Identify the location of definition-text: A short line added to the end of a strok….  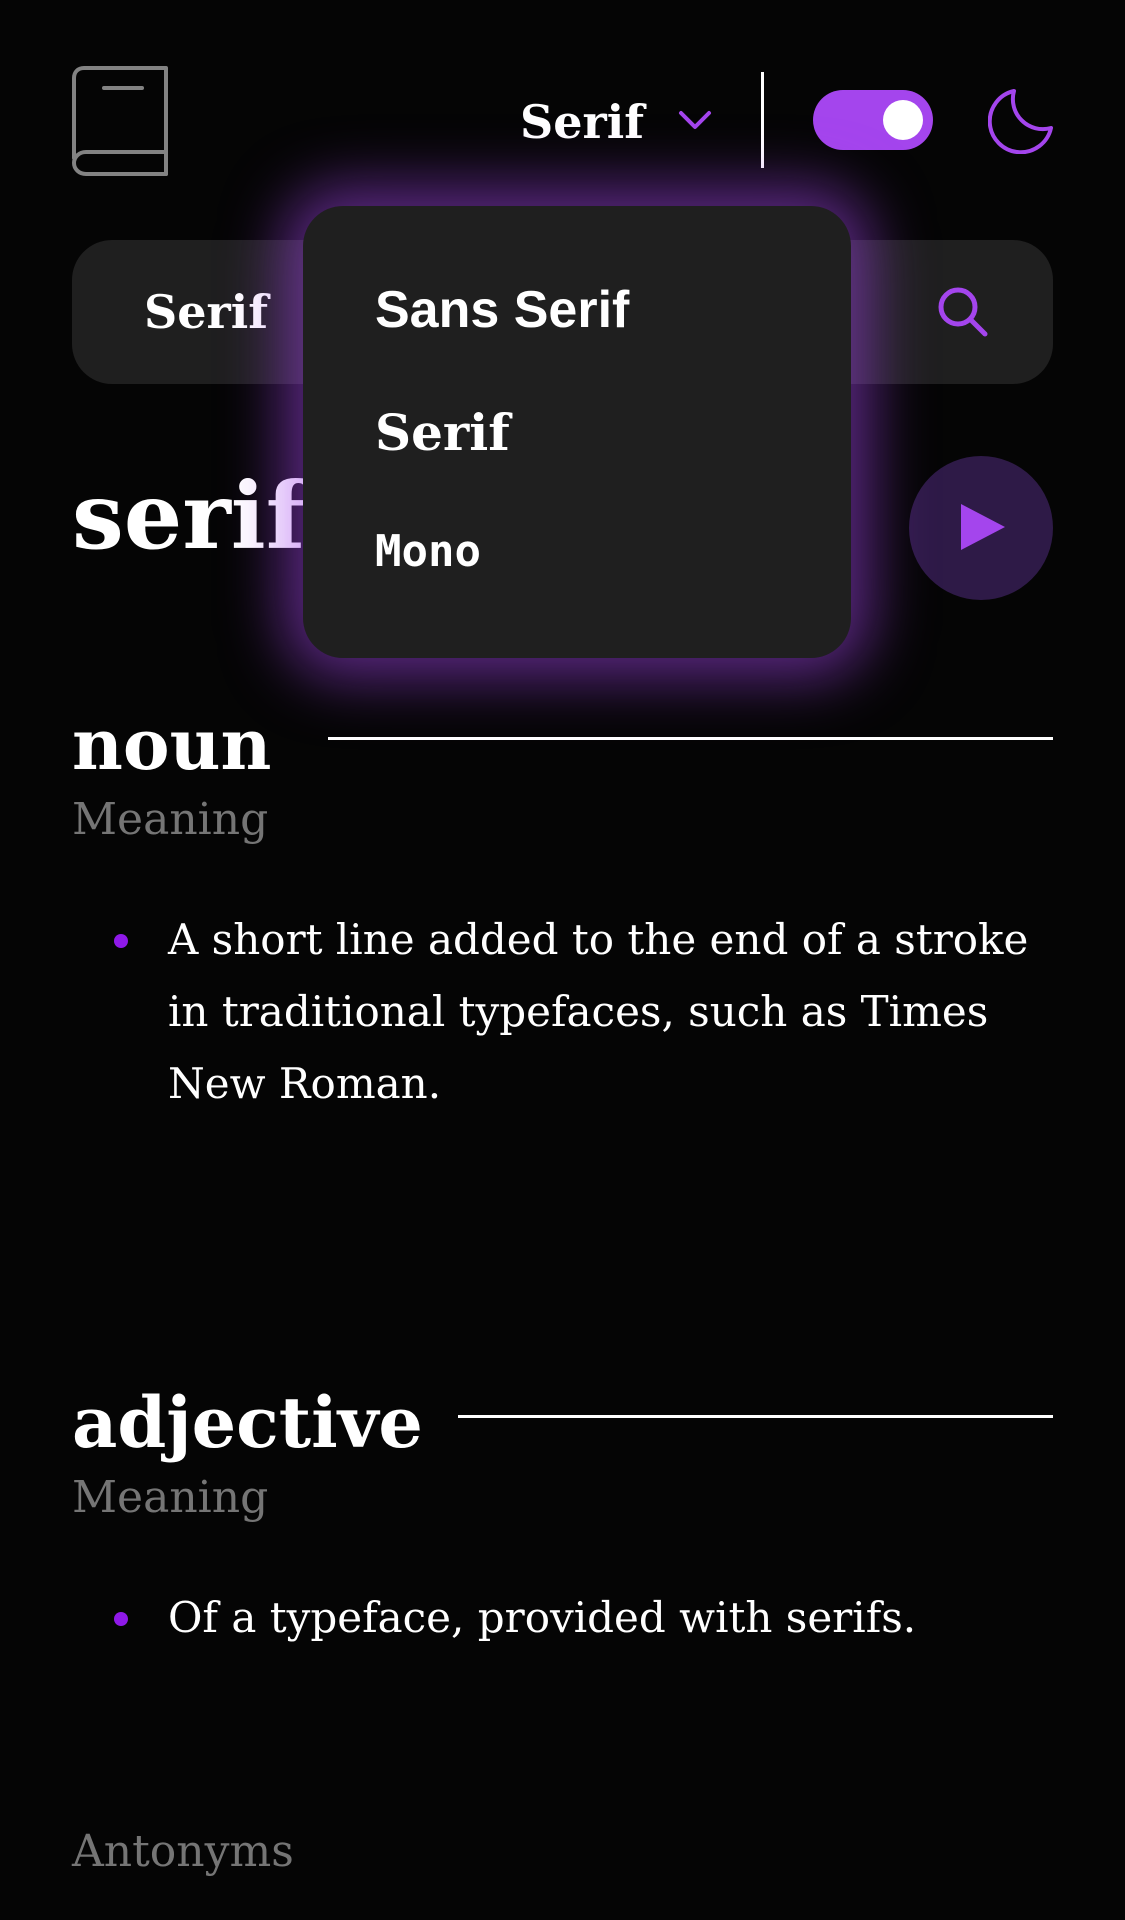
(598, 1011).